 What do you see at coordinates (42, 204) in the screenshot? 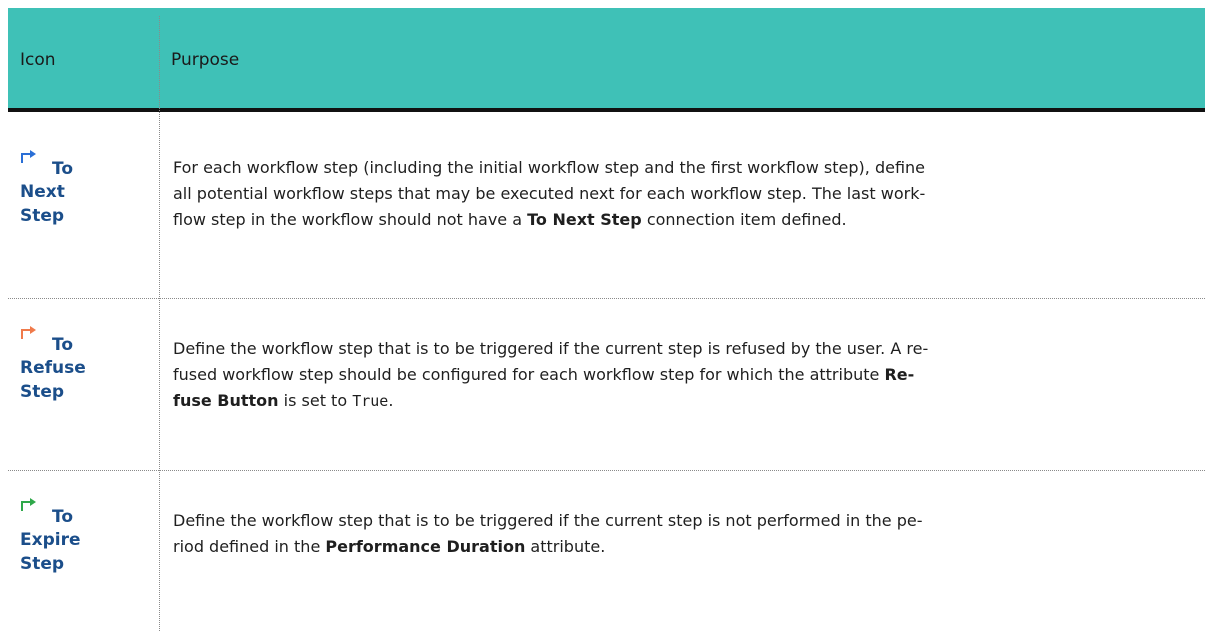
I see `row-label-rest: Next Step` at bounding box center [42, 204].